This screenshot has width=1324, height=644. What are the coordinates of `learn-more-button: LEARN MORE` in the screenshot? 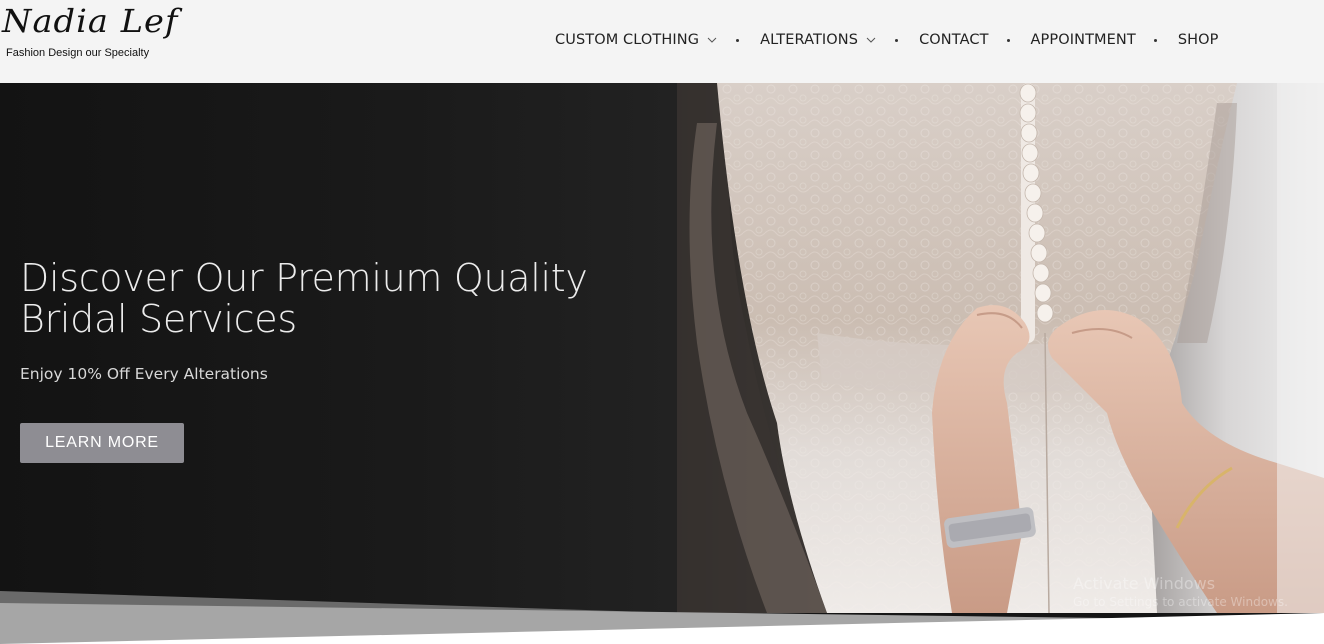 It's located at (102, 443).